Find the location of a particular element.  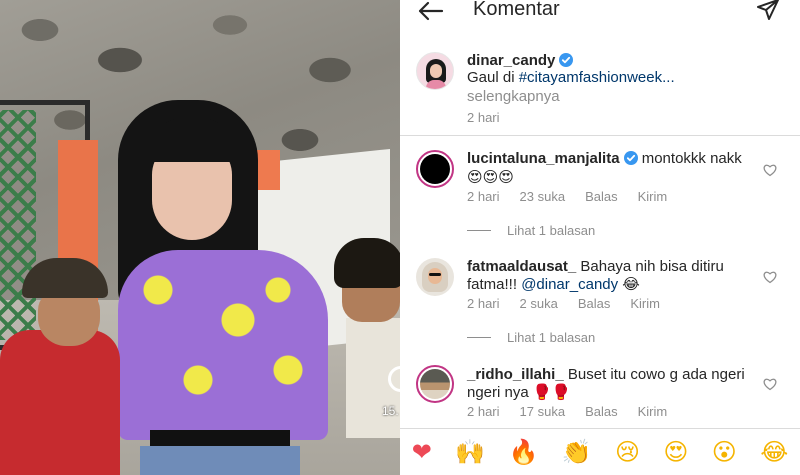

caption-divider is located at coordinates (600, 135).